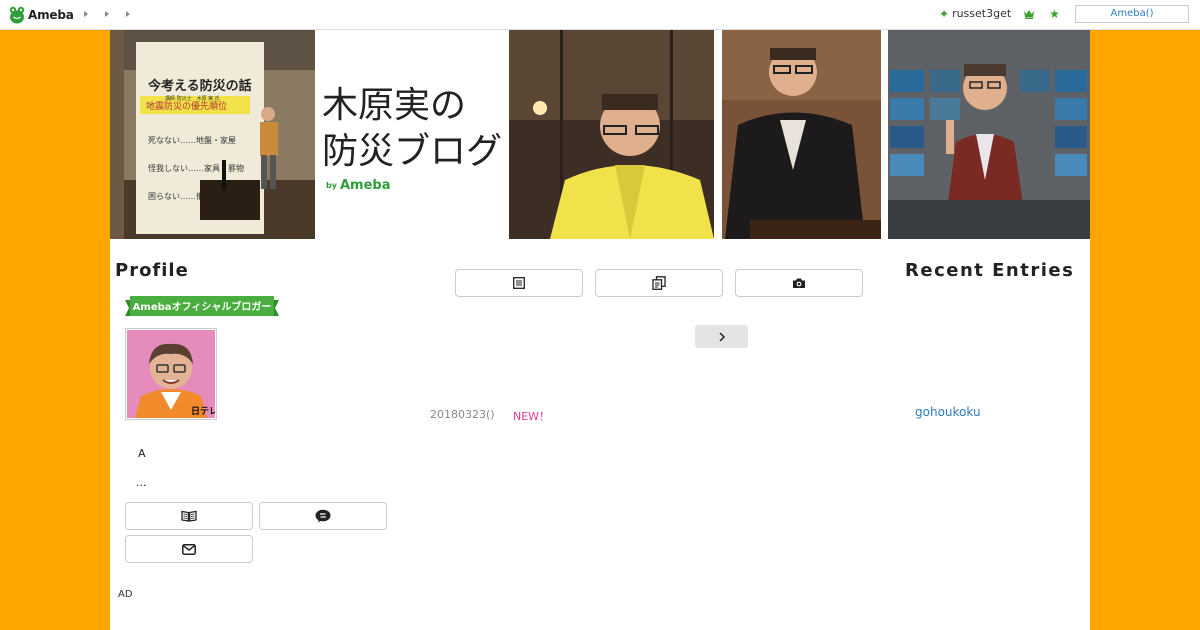  What do you see at coordinates (196, 168) in the screenshot?
I see `slide-item-b: 怪我しない……家具・罫物` at bounding box center [196, 168].